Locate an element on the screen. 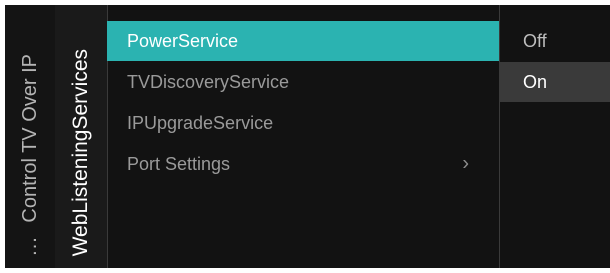  breadcrumb-parent-column: ... Control TV Over IP is located at coordinates (30, 136).